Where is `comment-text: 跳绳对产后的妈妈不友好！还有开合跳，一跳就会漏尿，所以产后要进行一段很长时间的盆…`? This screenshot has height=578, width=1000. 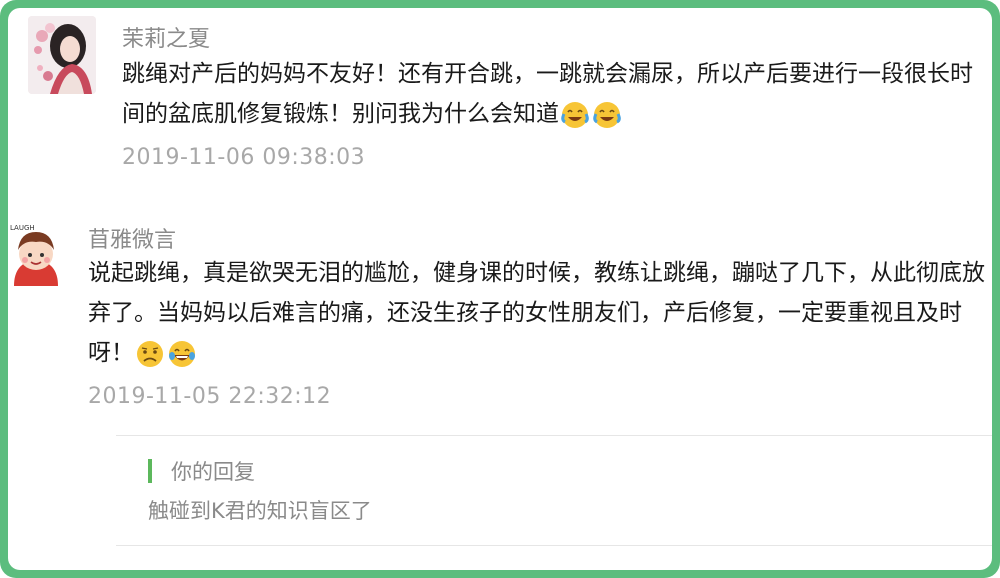 comment-text: 跳绳对产后的妈妈不友好！还有开合跳，一跳就会漏尿，所以产后要进行一段很长时间的盆… is located at coordinates (552, 94).